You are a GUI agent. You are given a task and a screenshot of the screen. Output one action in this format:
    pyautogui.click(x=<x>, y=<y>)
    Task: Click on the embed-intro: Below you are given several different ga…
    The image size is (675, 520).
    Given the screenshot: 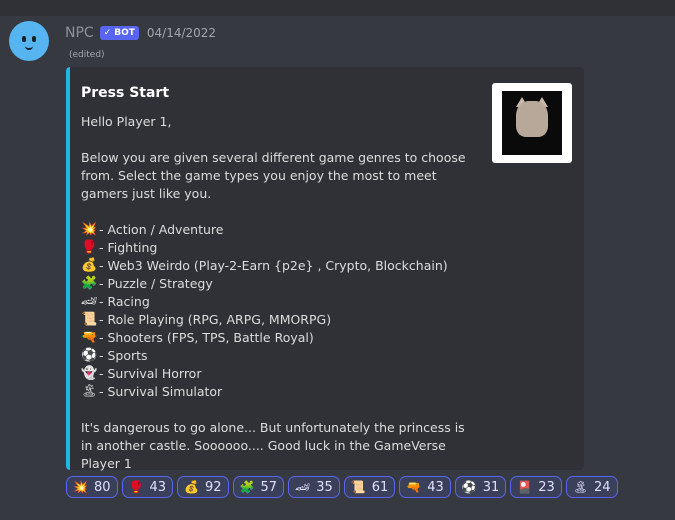 What is the action you would take?
    pyautogui.click(x=273, y=175)
    